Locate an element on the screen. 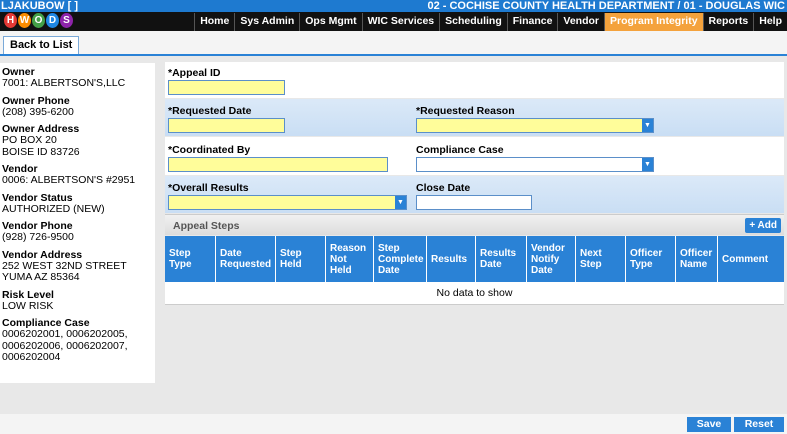 This screenshot has width=787, height=434. hwods-logo: H W O D S is located at coordinates (38, 21).